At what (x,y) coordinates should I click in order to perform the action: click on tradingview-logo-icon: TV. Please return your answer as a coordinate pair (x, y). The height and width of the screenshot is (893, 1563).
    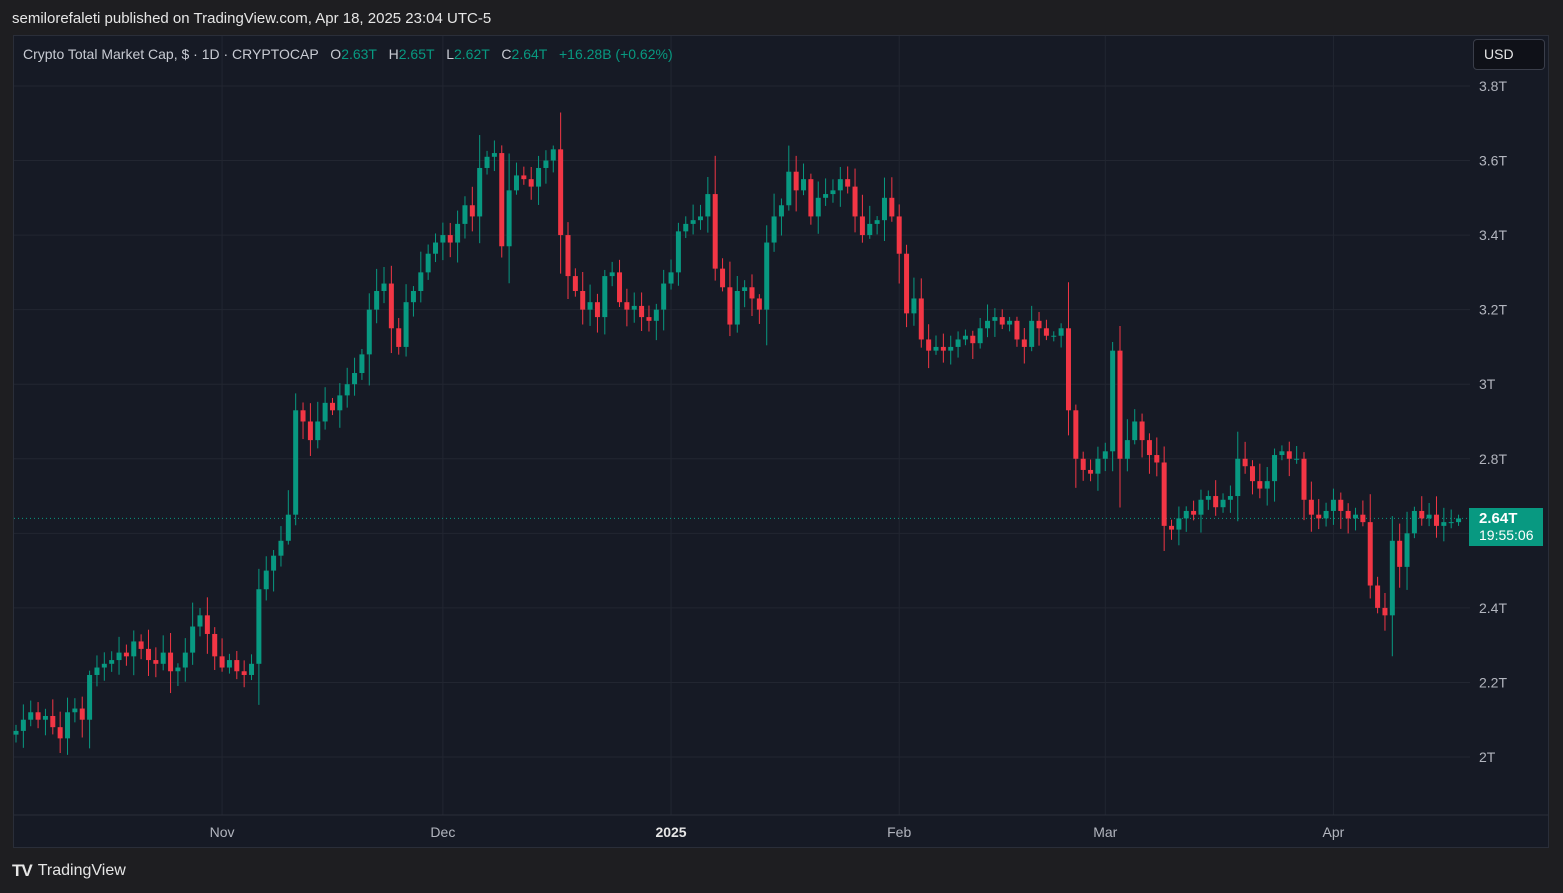
    Looking at the image, I should click on (22, 870).